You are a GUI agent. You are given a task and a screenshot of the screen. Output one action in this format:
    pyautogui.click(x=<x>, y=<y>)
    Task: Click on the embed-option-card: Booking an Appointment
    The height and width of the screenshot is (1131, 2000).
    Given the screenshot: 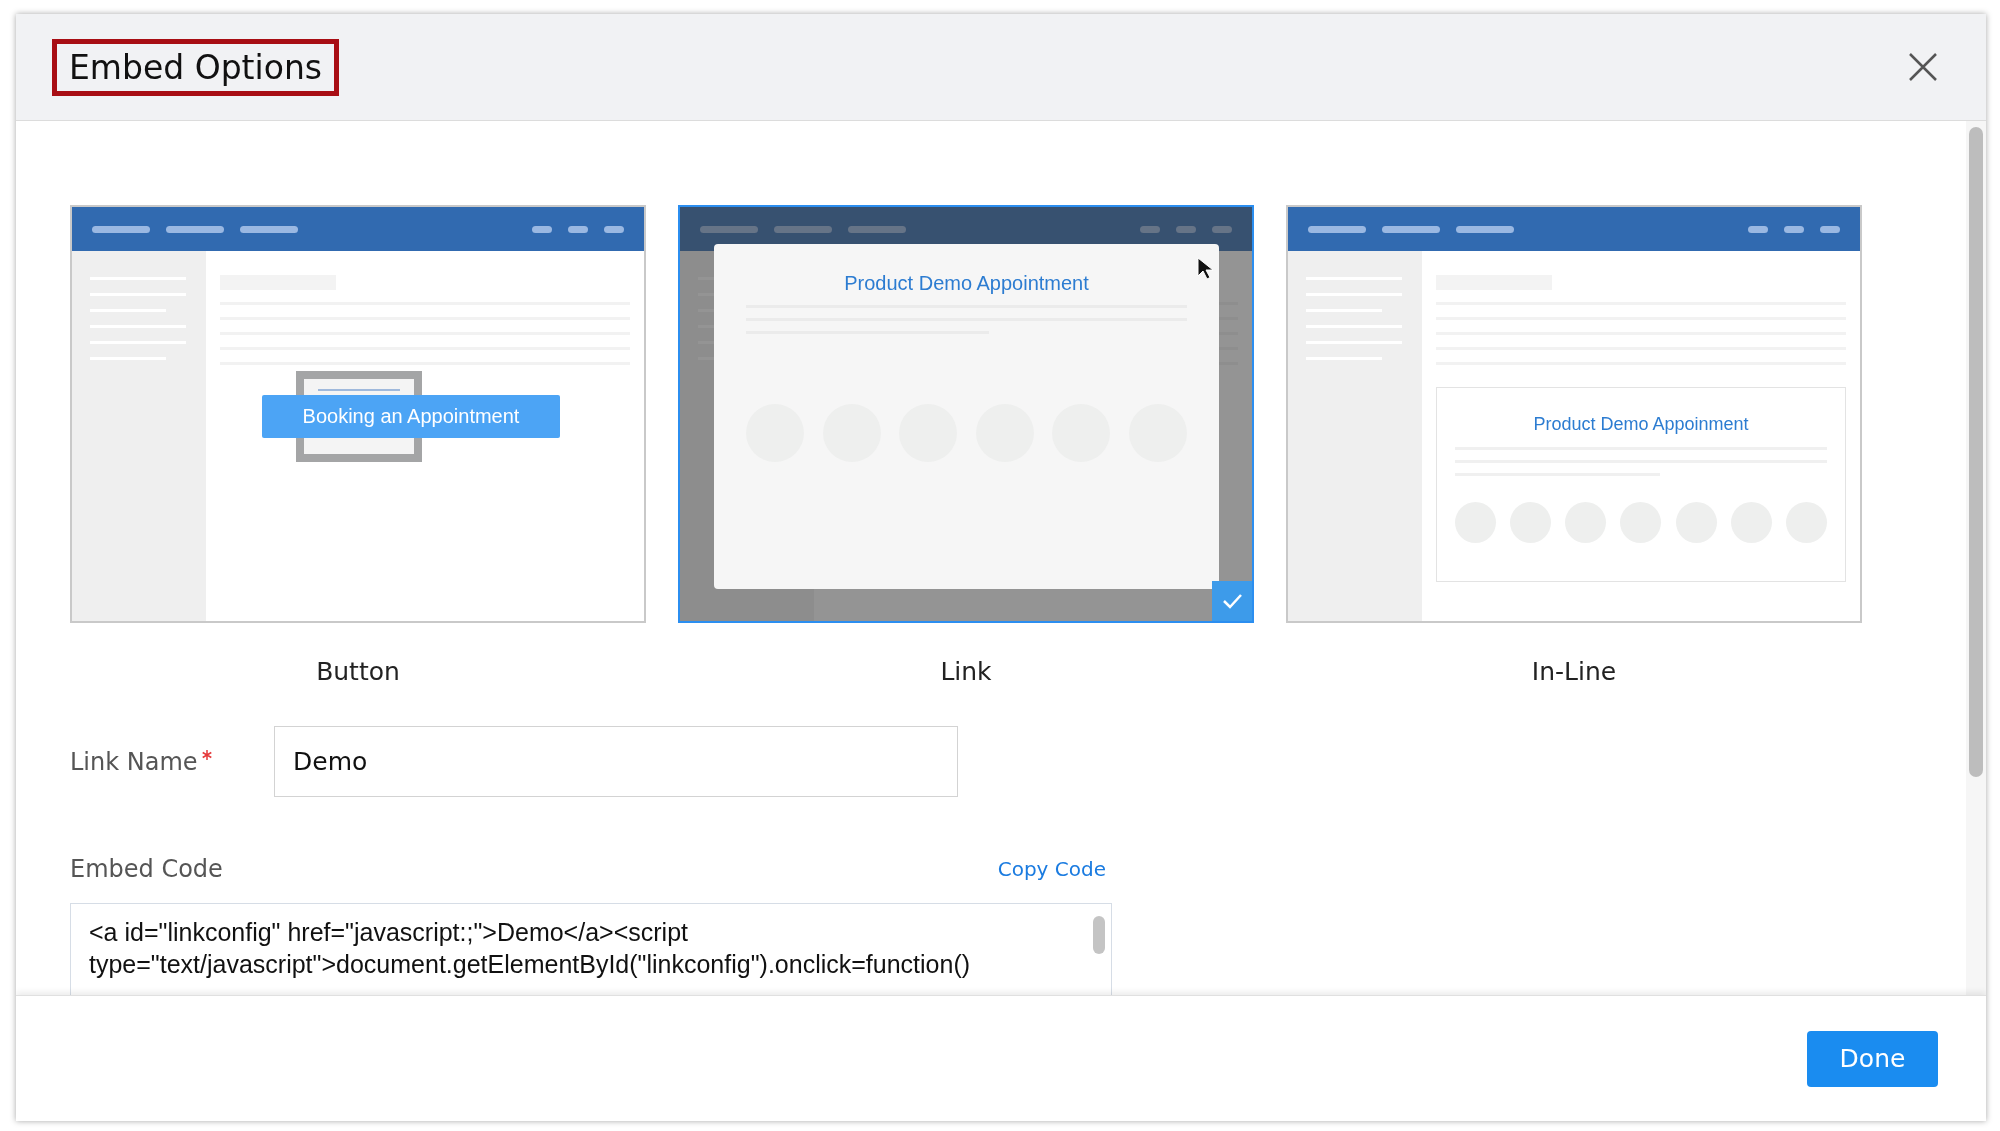 What is the action you would take?
    pyautogui.click(x=358, y=414)
    